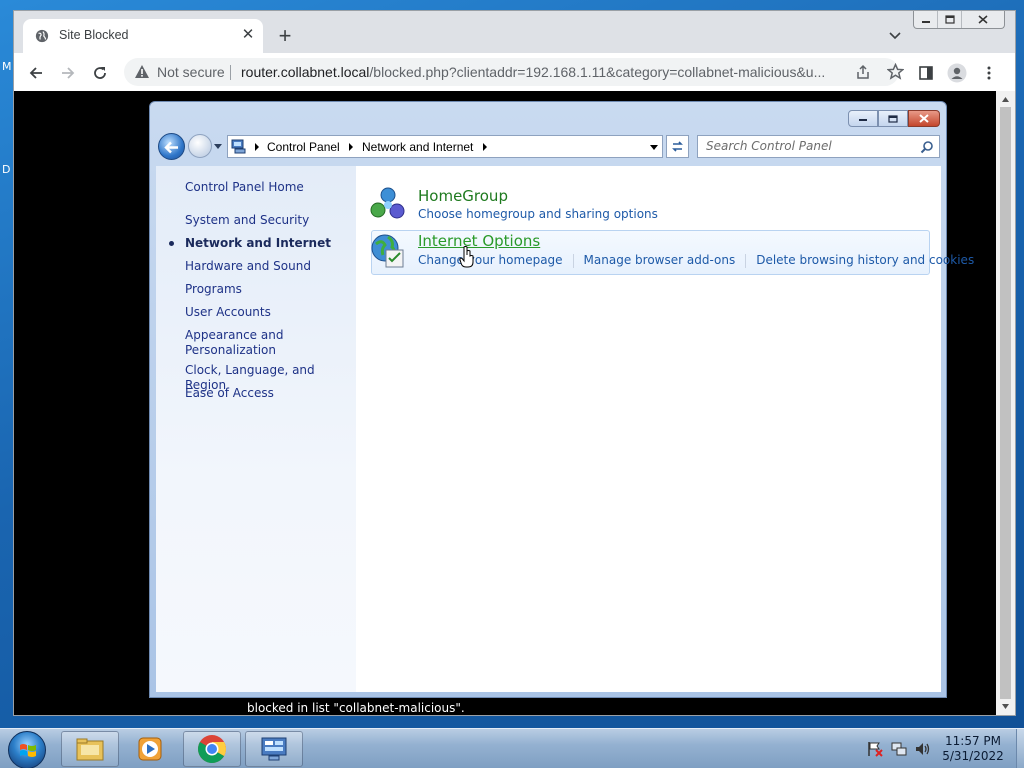 This screenshot has width=1024, height=768. What do you see at coordinates (387, 251) in the screenshot?
I see `internet-options-icon` at bounding box center [387, 251].